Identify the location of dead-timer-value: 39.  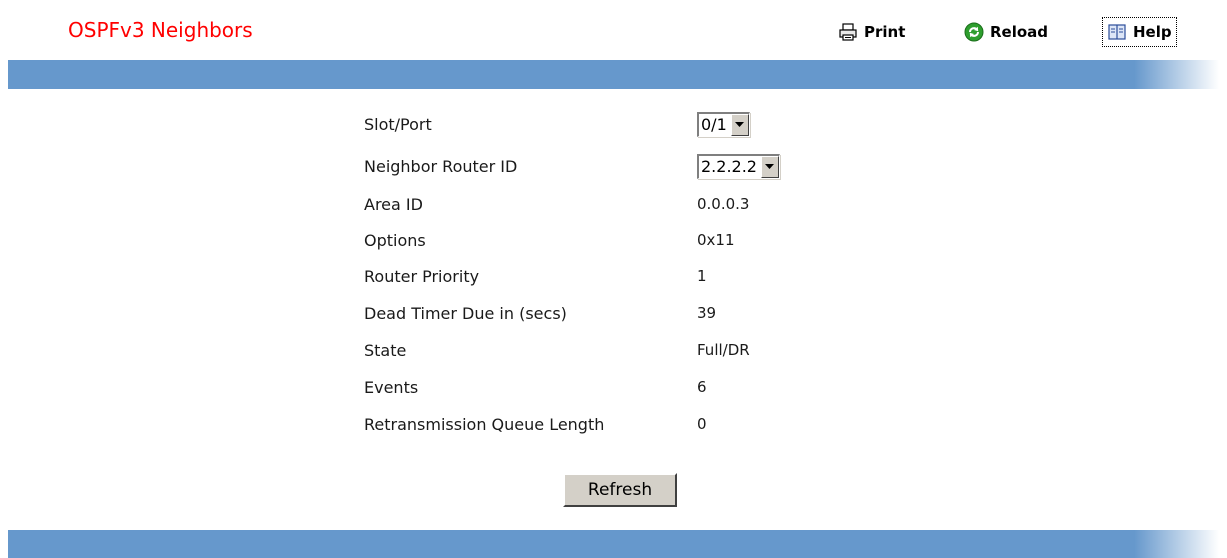
(707, 313).